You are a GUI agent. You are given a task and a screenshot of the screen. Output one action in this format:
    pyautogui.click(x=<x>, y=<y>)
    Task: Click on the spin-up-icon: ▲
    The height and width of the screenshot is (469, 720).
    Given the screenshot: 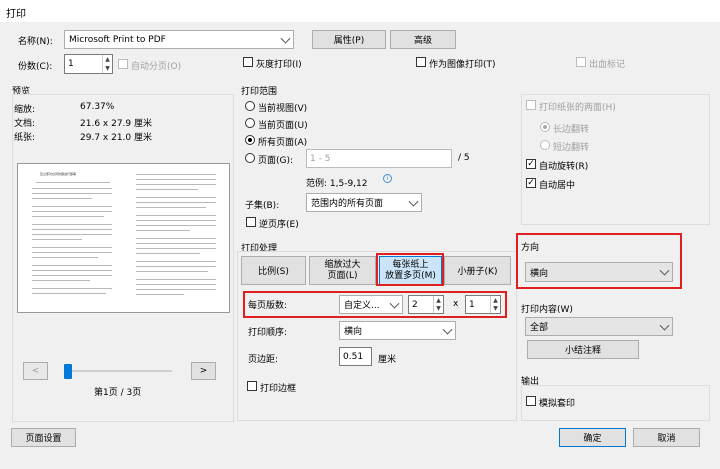 What is the action you would take?
    pyautogui.click(x=107, y=59)
    